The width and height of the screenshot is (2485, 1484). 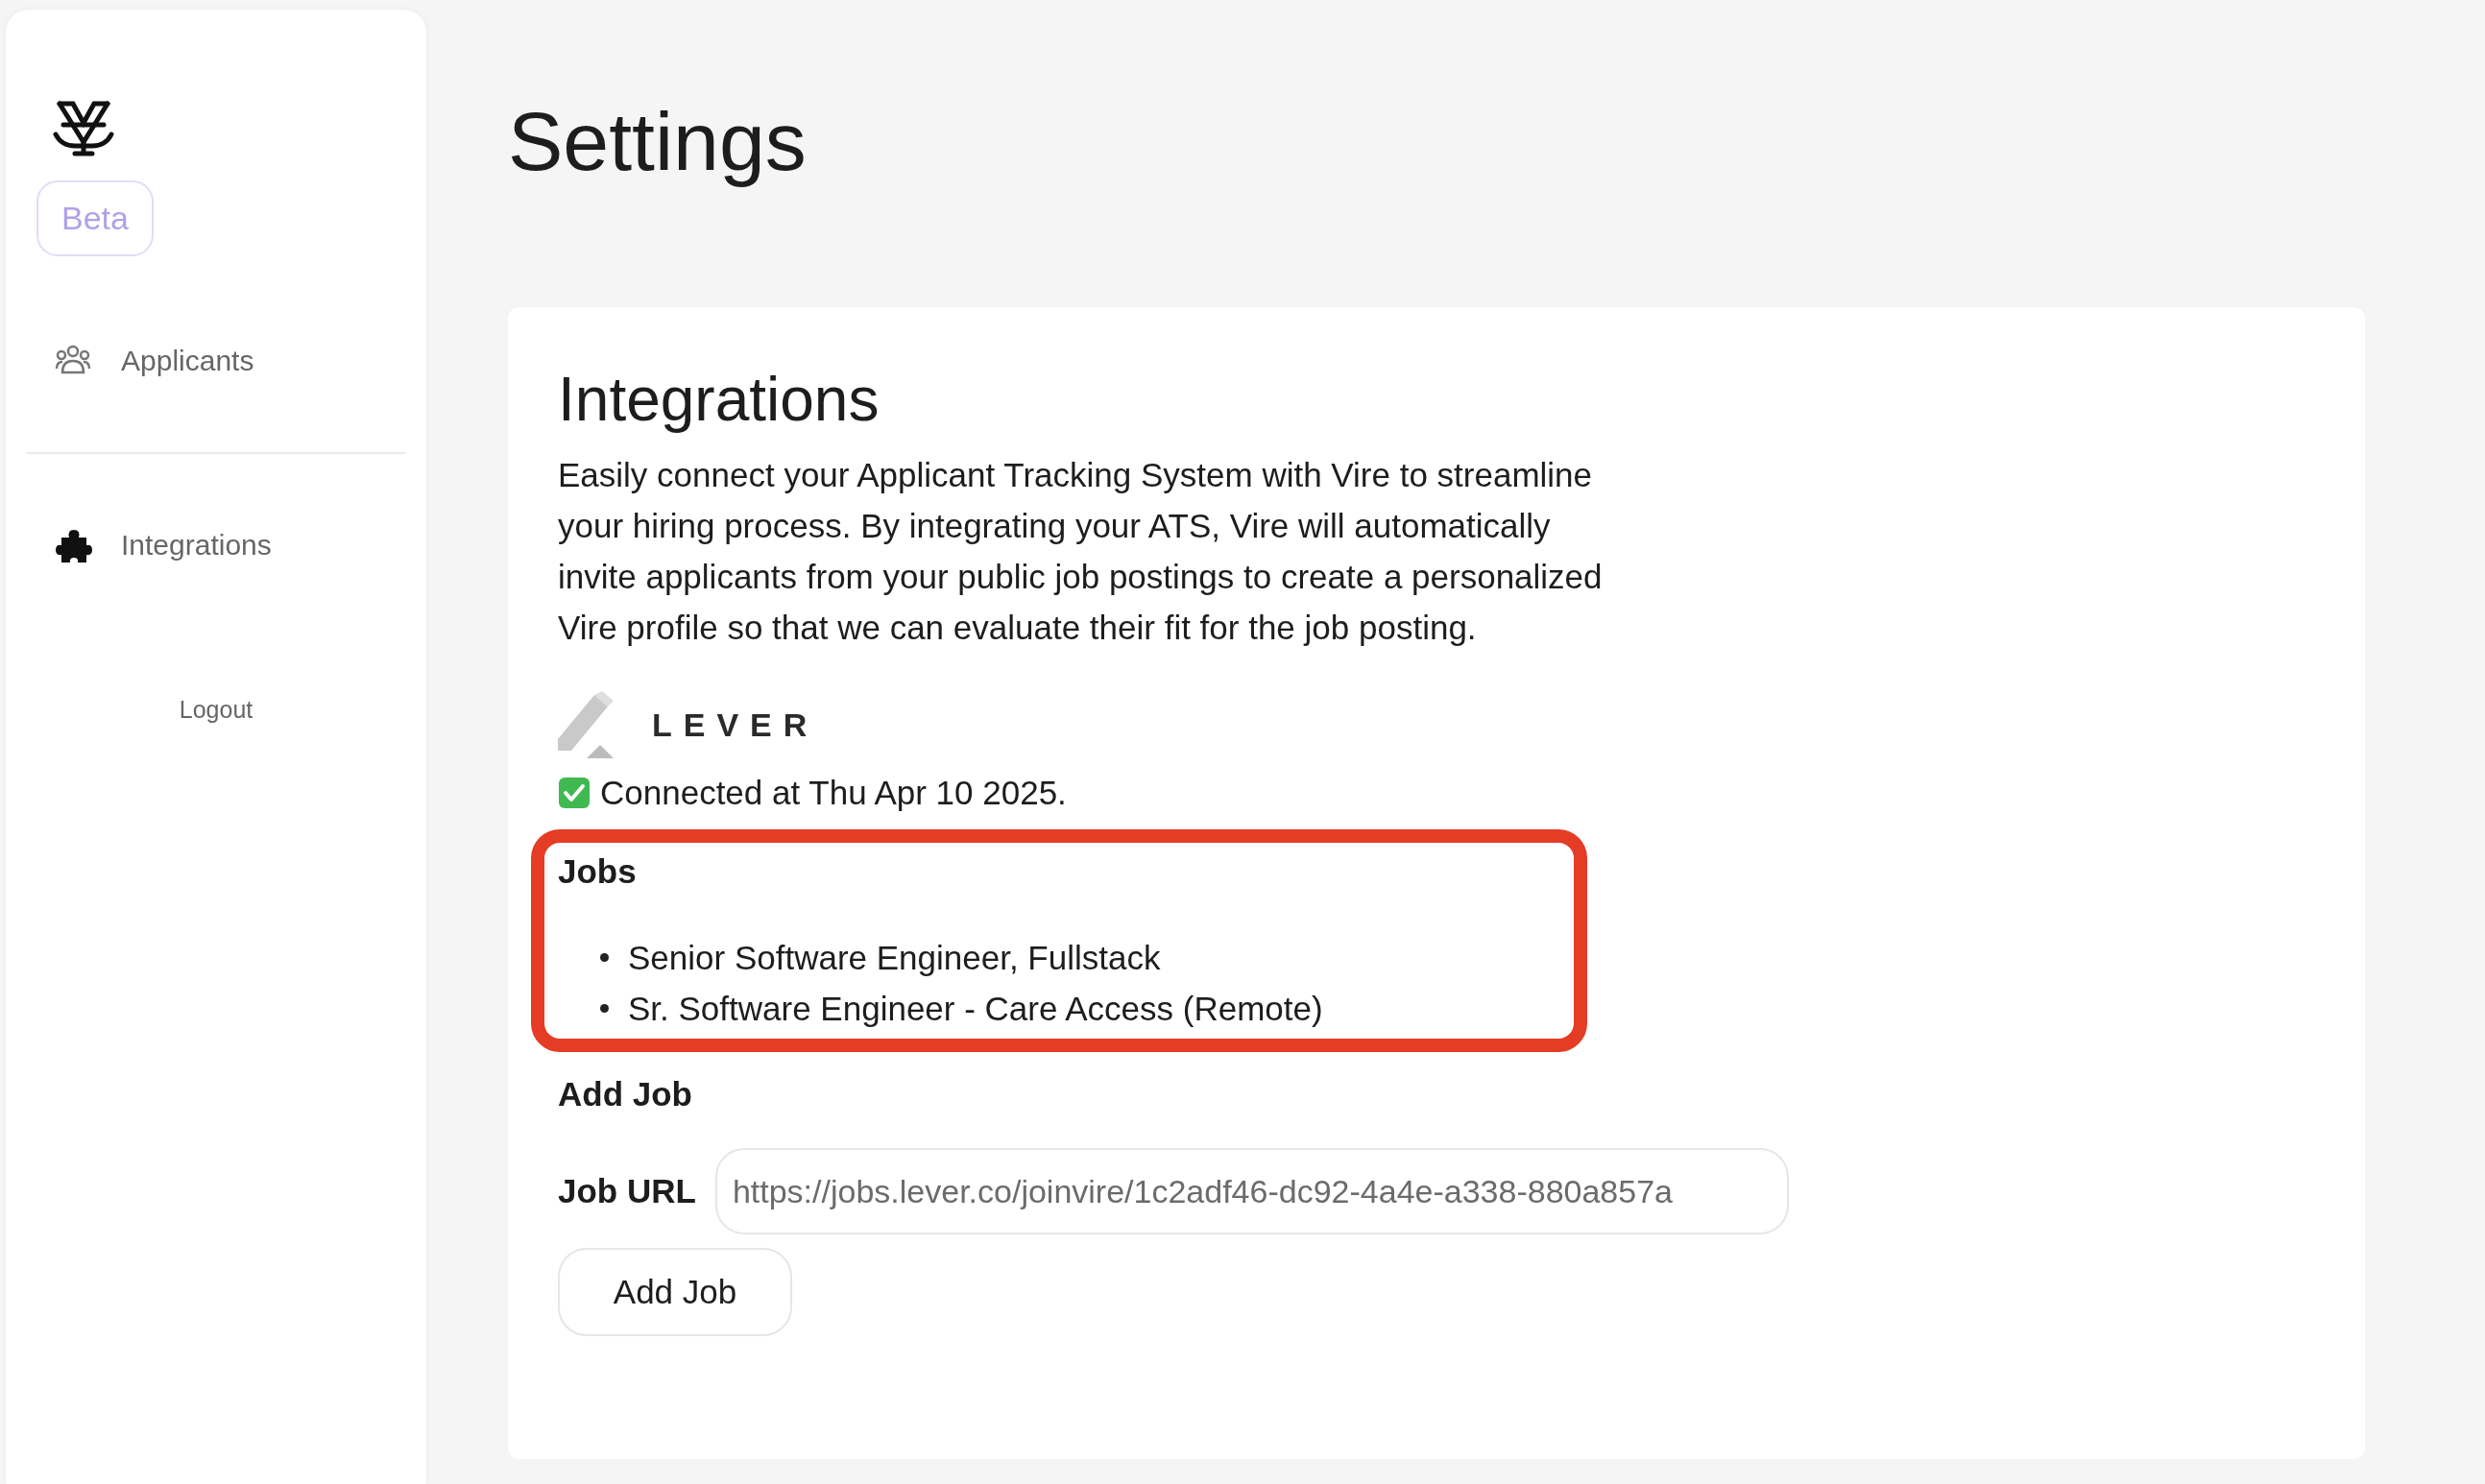 I want to click on job-title: Sr. Software Engineer - Care Access (Remote), so click(x=976, y=1009).